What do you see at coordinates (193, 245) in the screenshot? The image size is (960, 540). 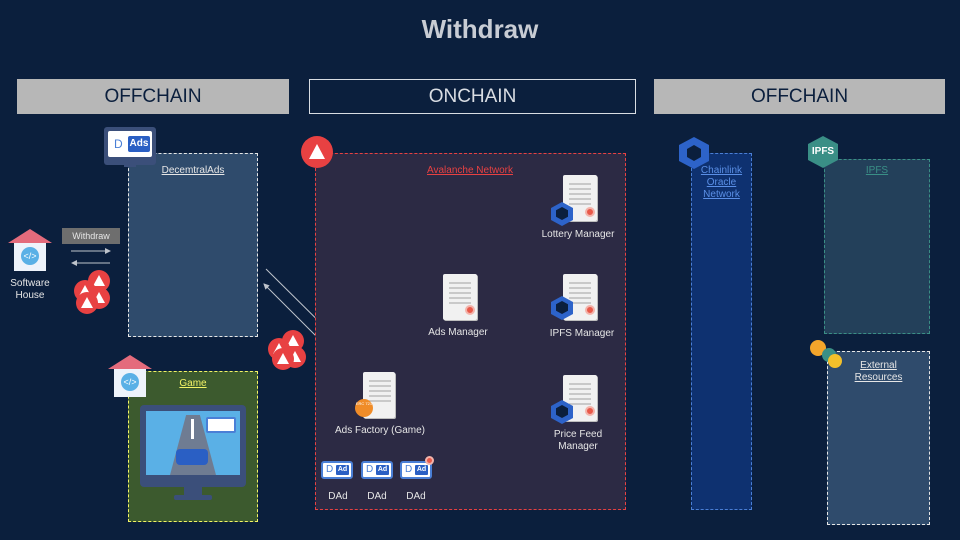 I see `decentralads-panel` at bounding box center [193, 245].